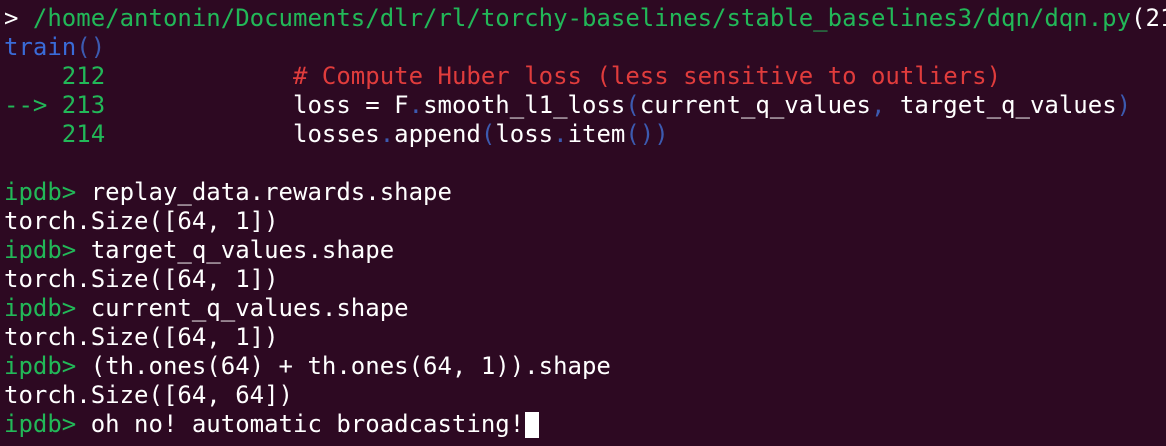 This screenshot has width=1166, height=446. I want to click on prompt-symbol: >, so click(18, 18).